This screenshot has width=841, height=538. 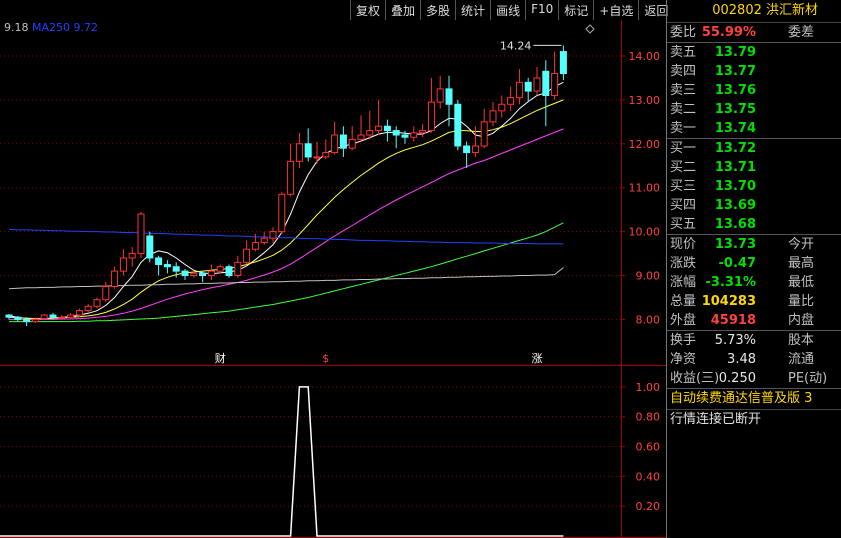 I want to click on sell-row: 卖三 13.76, so click(x=754, y=90).